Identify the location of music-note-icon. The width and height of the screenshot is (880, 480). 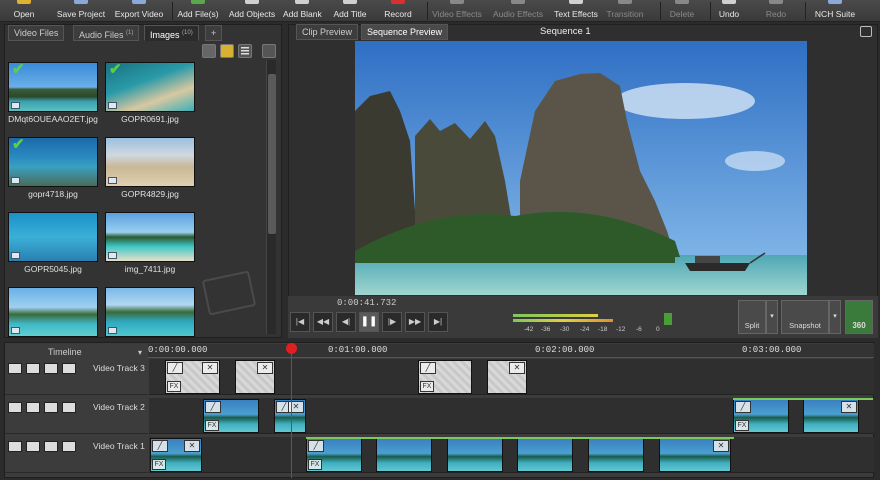
(866, 31).